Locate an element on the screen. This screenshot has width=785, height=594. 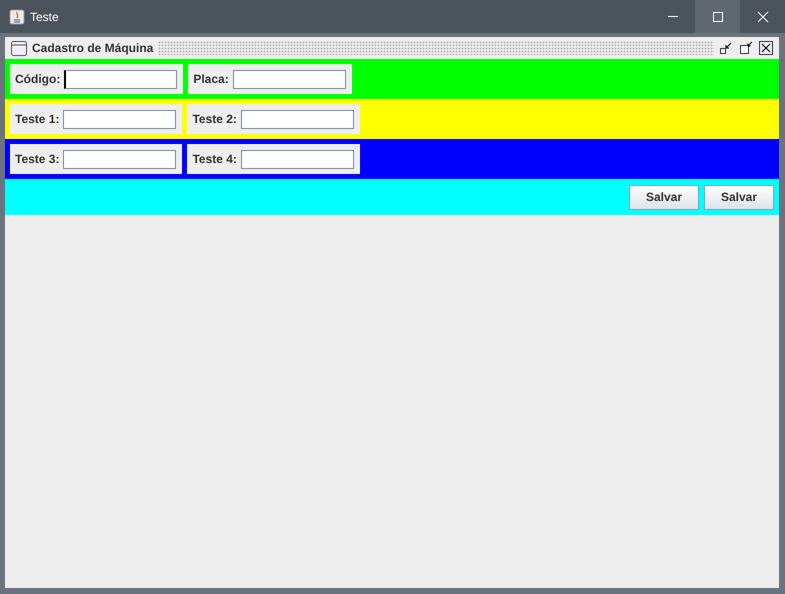
field-label: Teste 1: is located at coordinates (37, 119).